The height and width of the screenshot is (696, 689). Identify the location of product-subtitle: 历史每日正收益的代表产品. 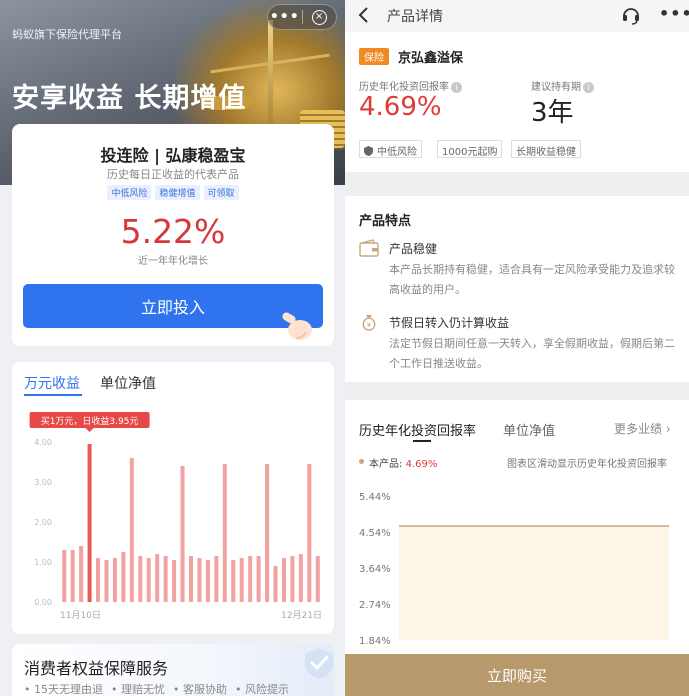
(173, 174).